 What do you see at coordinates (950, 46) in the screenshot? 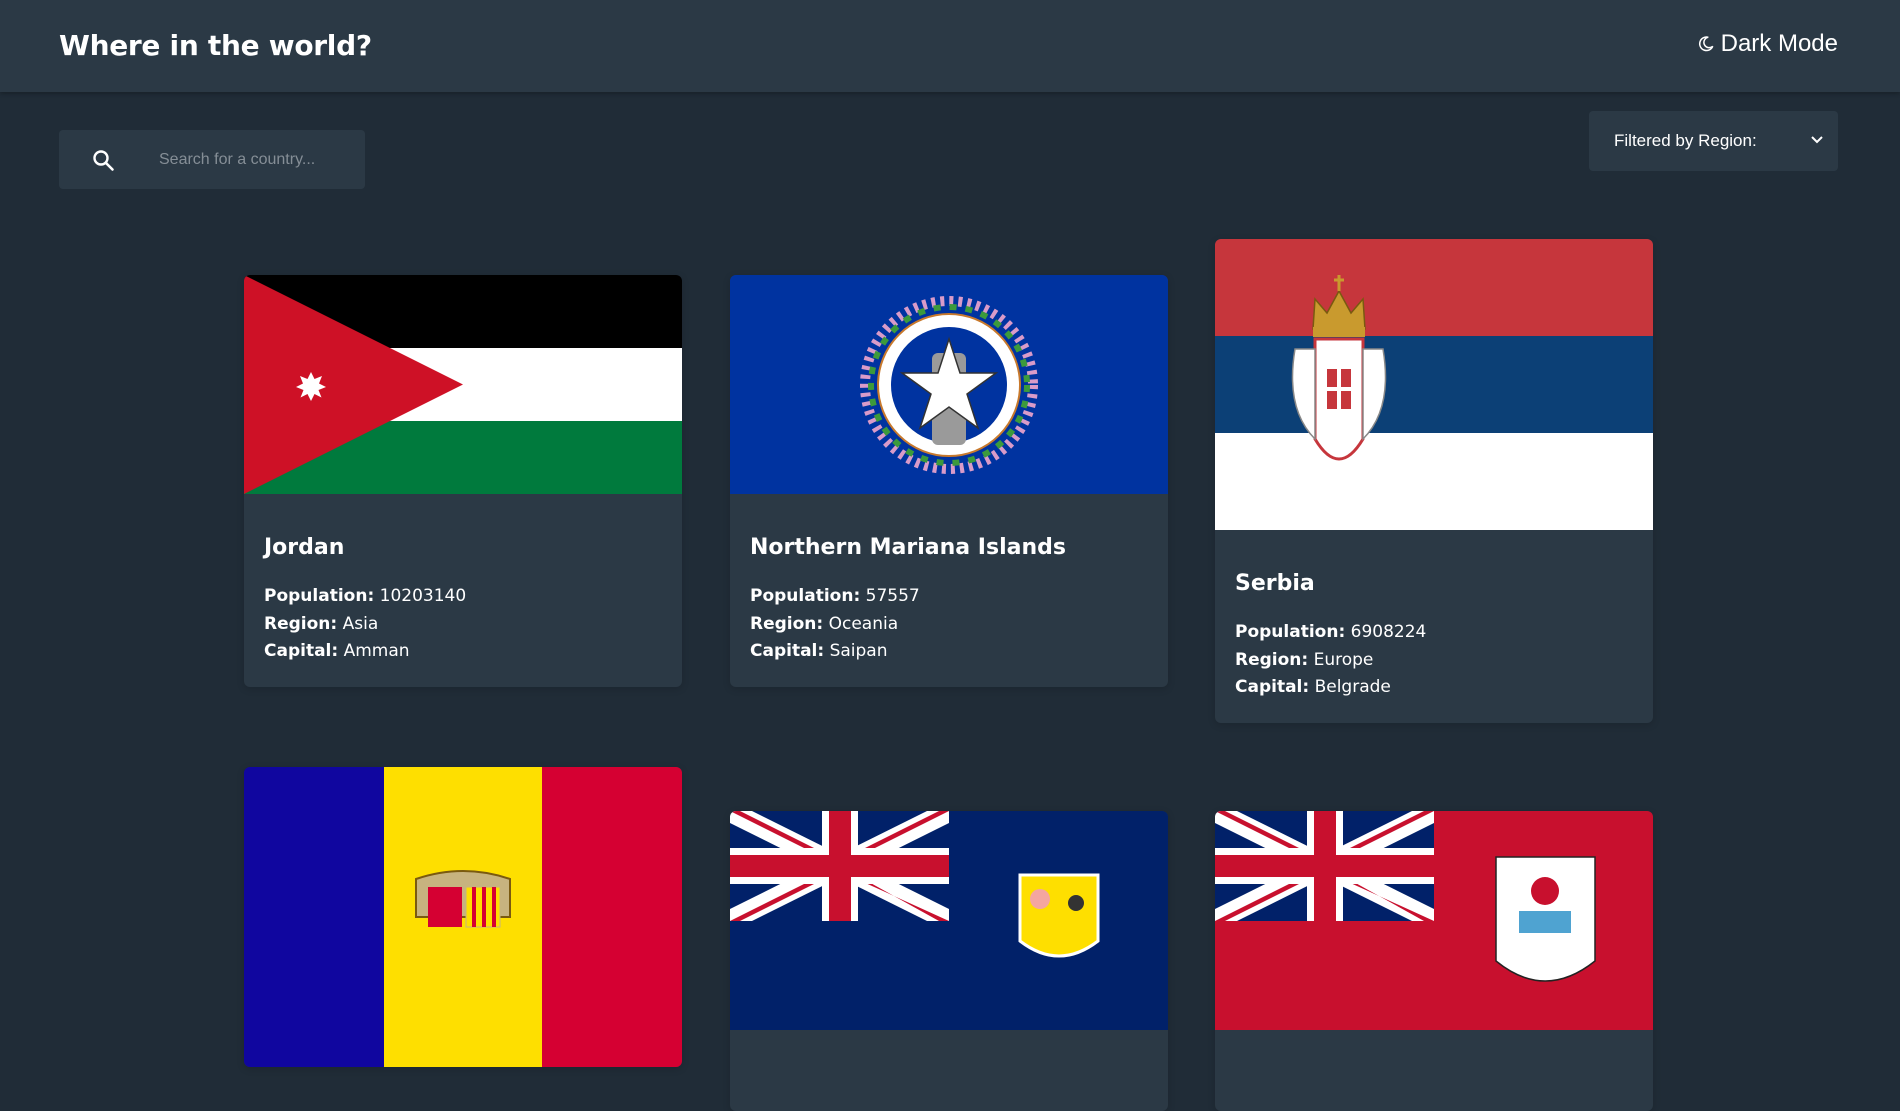
I see `top-navbar: Where in the world? Dark Mode` at bounding box center [950, 46].